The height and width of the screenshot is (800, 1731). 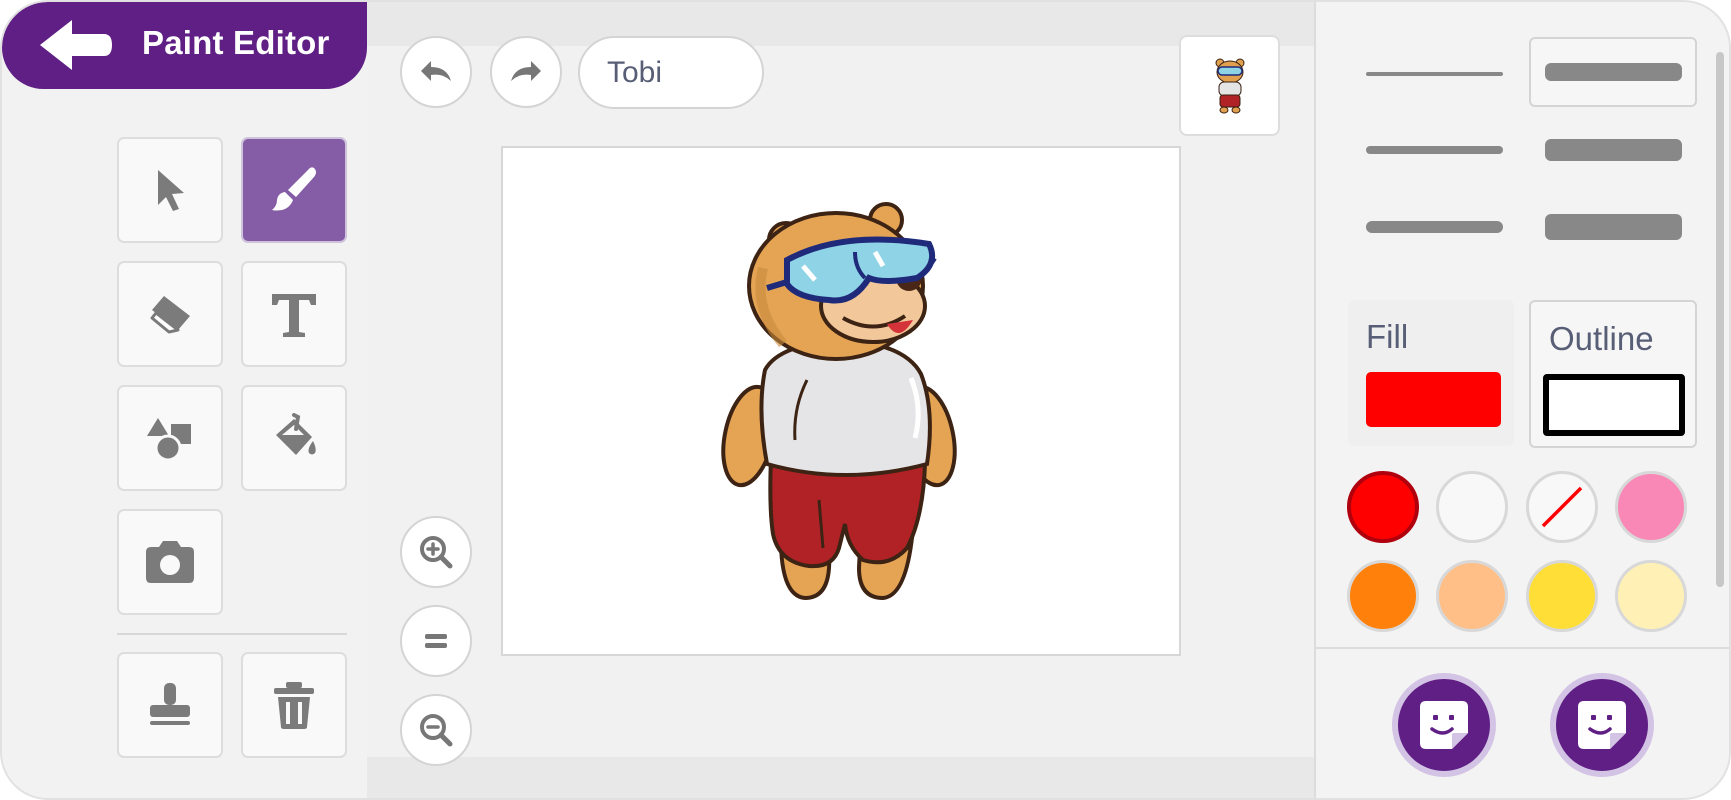 I want to click on eraser-tool-button, so click(x=170, y=314).